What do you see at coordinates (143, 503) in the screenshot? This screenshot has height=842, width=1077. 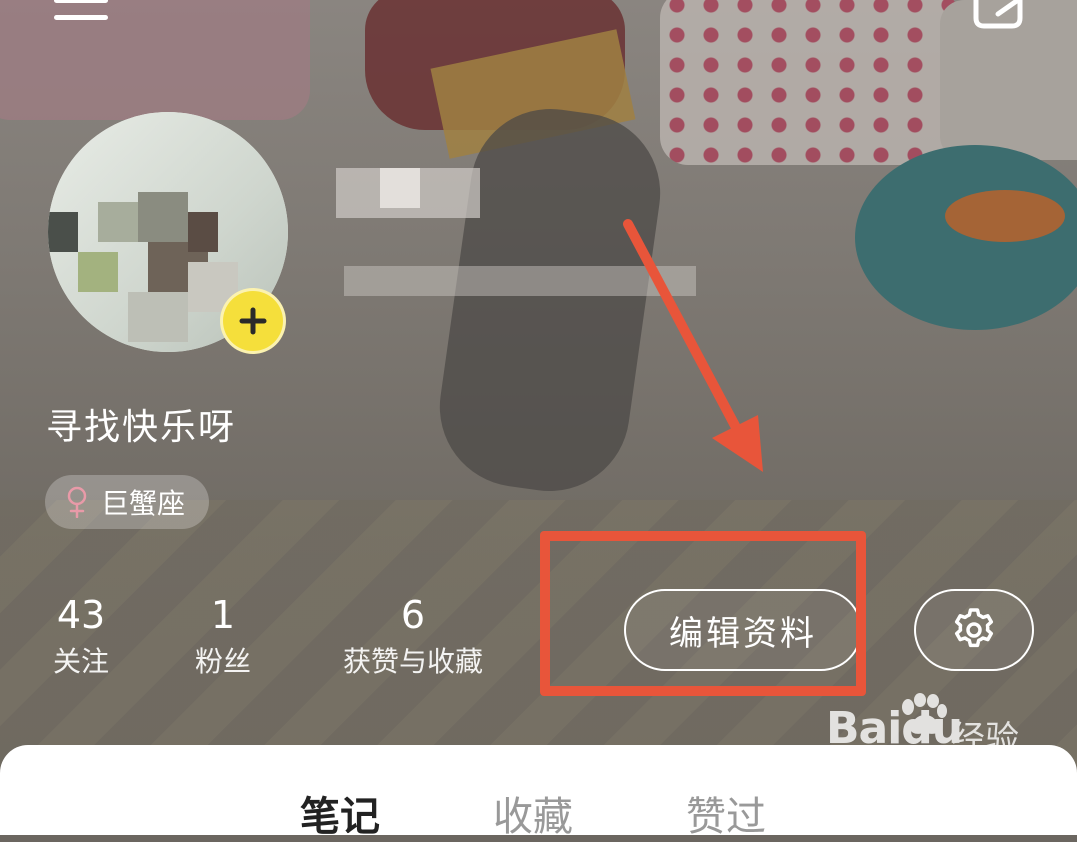 I see `zodiac-tag-label: 巨蟹座` at bounding box center [143, 503].